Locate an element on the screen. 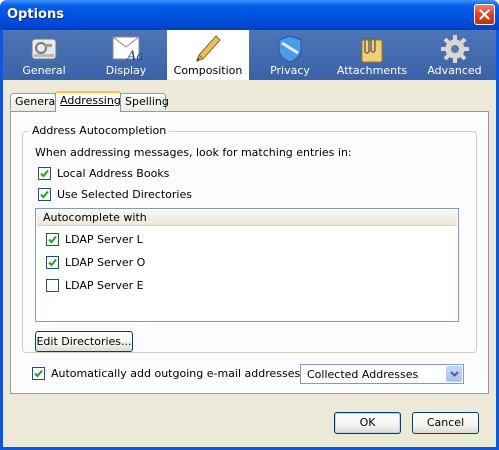 The width and height of the screenshot is (499, 450). tab-general: General is located at coordinates (34, 101).